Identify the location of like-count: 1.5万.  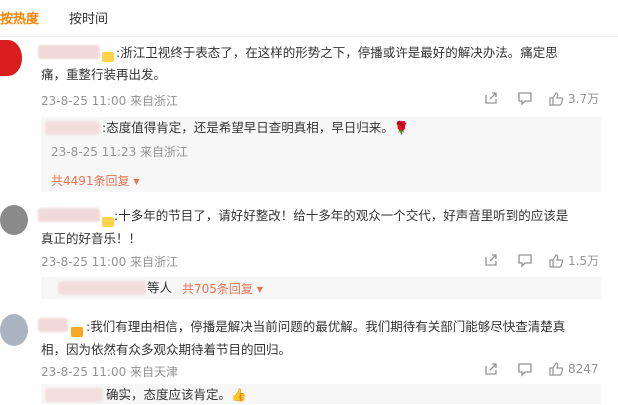
(584, 261).